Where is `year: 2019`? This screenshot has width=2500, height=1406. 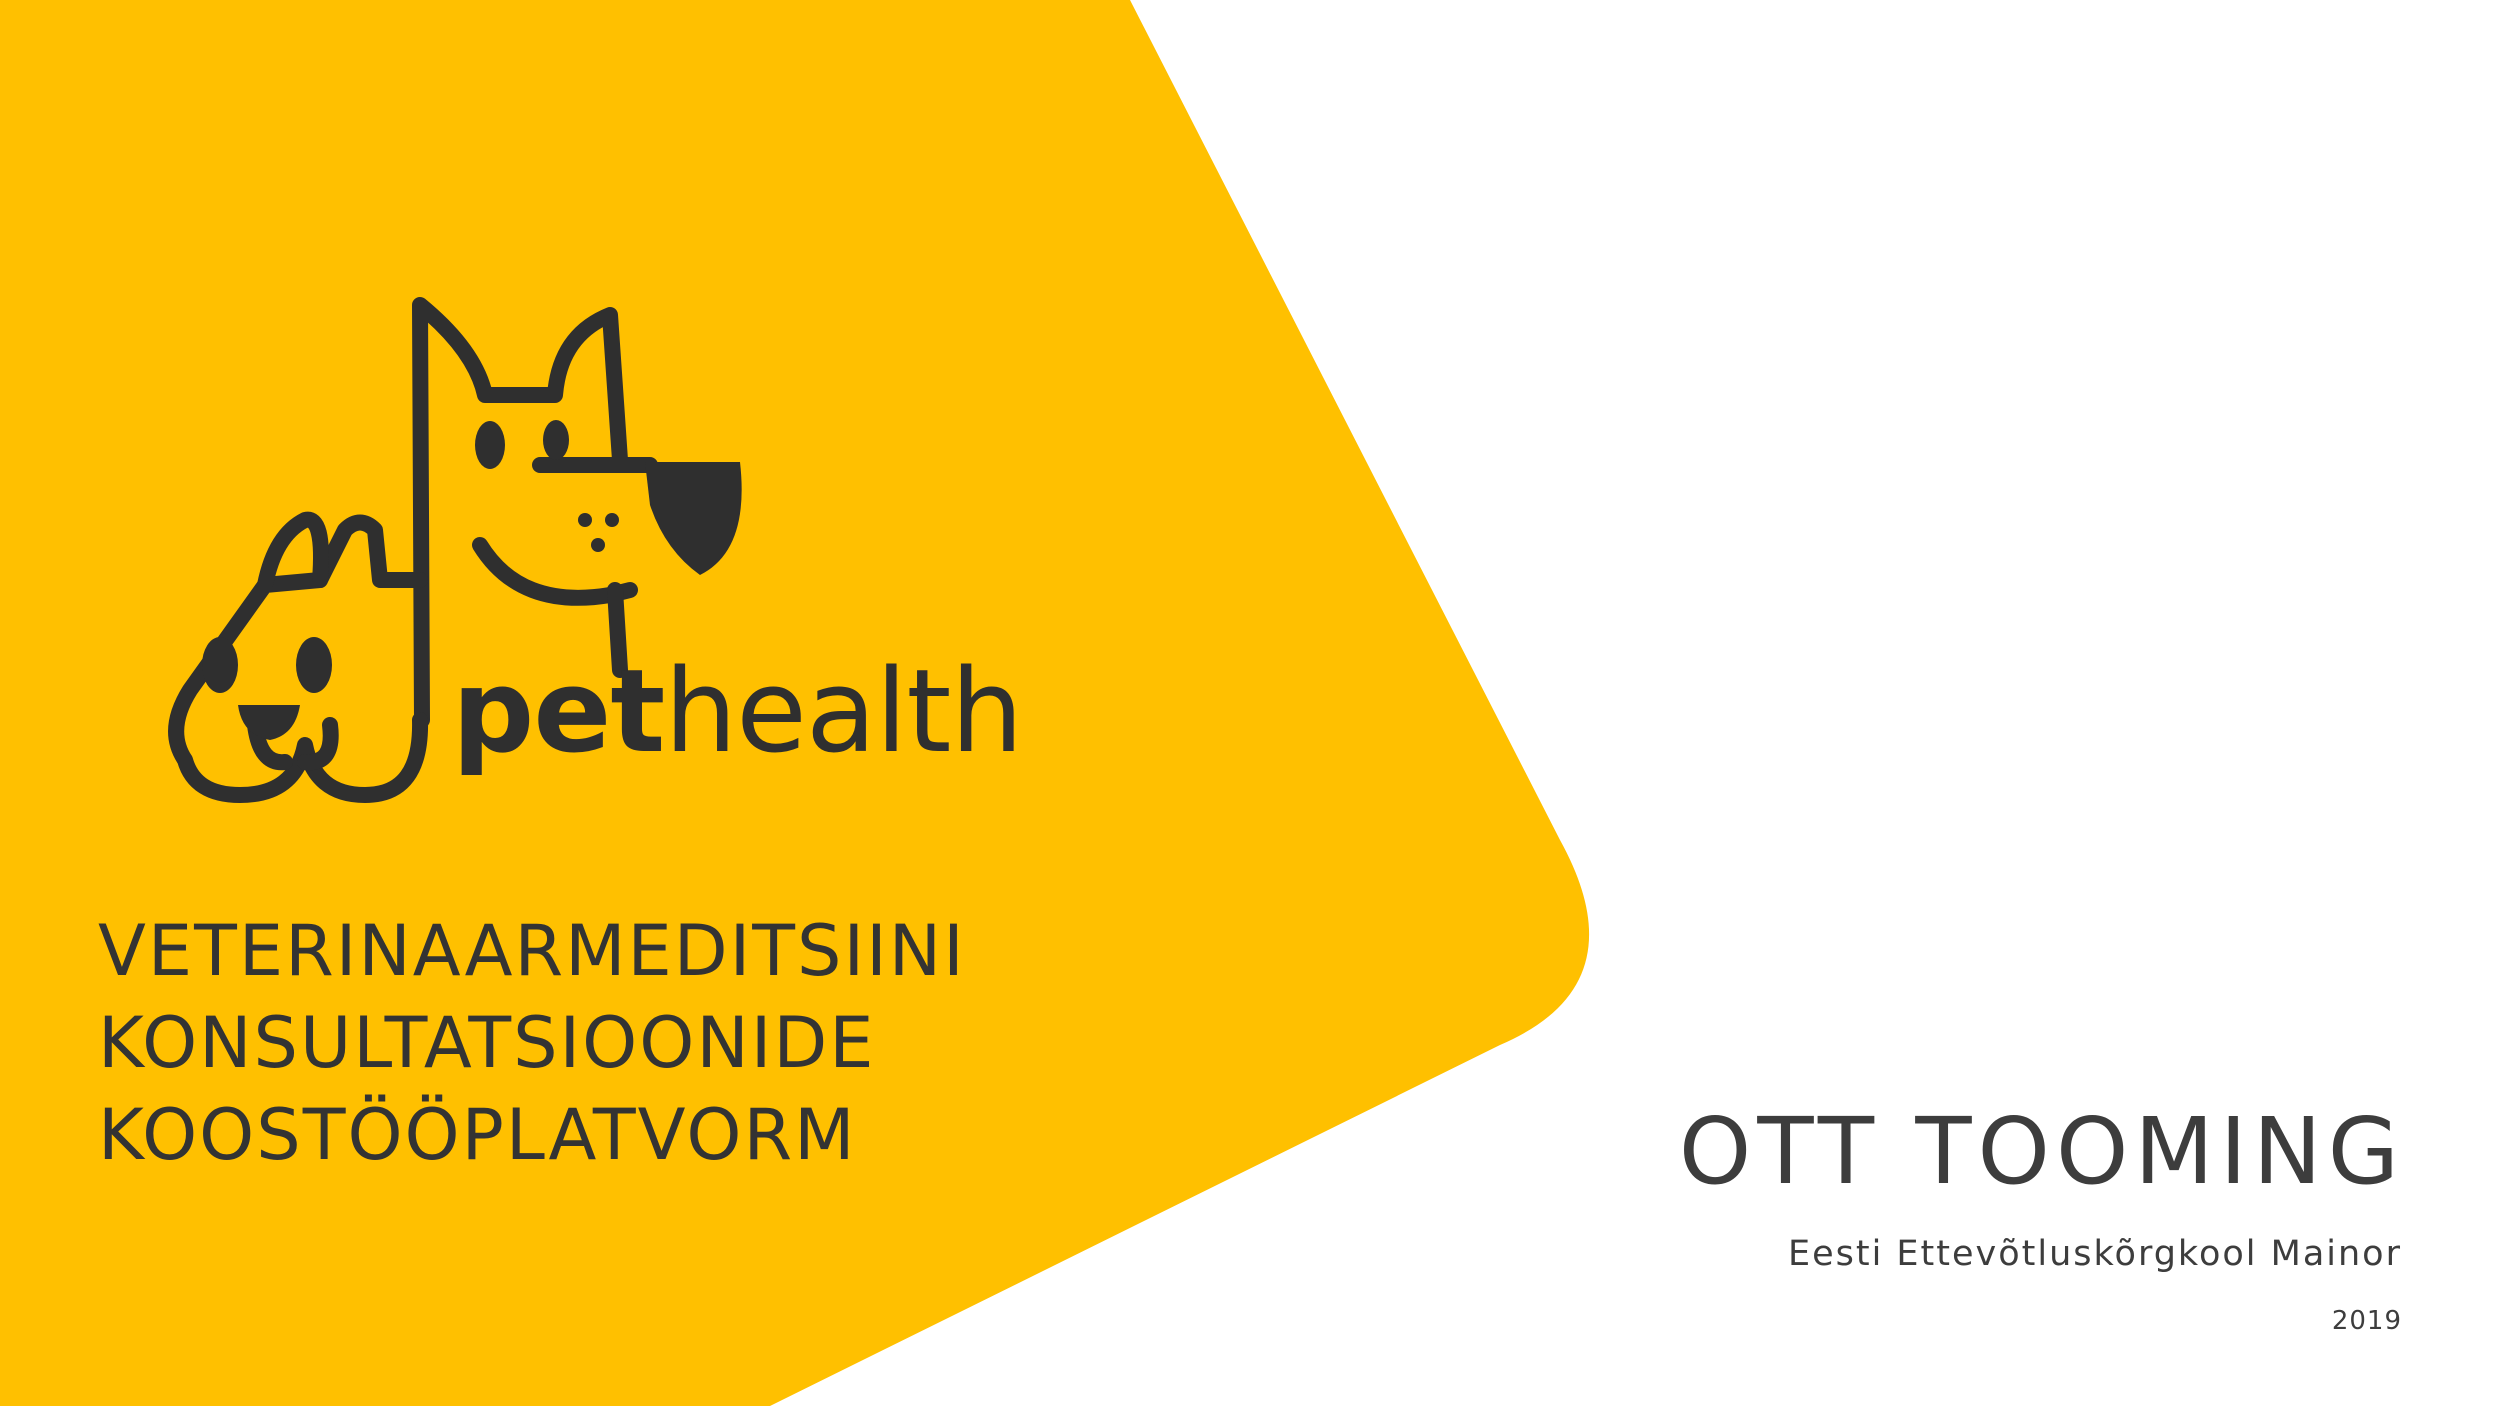
year: 2019 is located at coordinates (2366, 1321).